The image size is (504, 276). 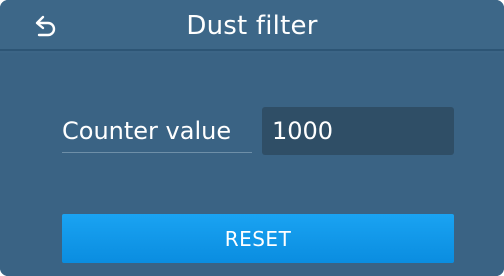 I want to click on page-title: Dust filter, so click(x=252, y=25).